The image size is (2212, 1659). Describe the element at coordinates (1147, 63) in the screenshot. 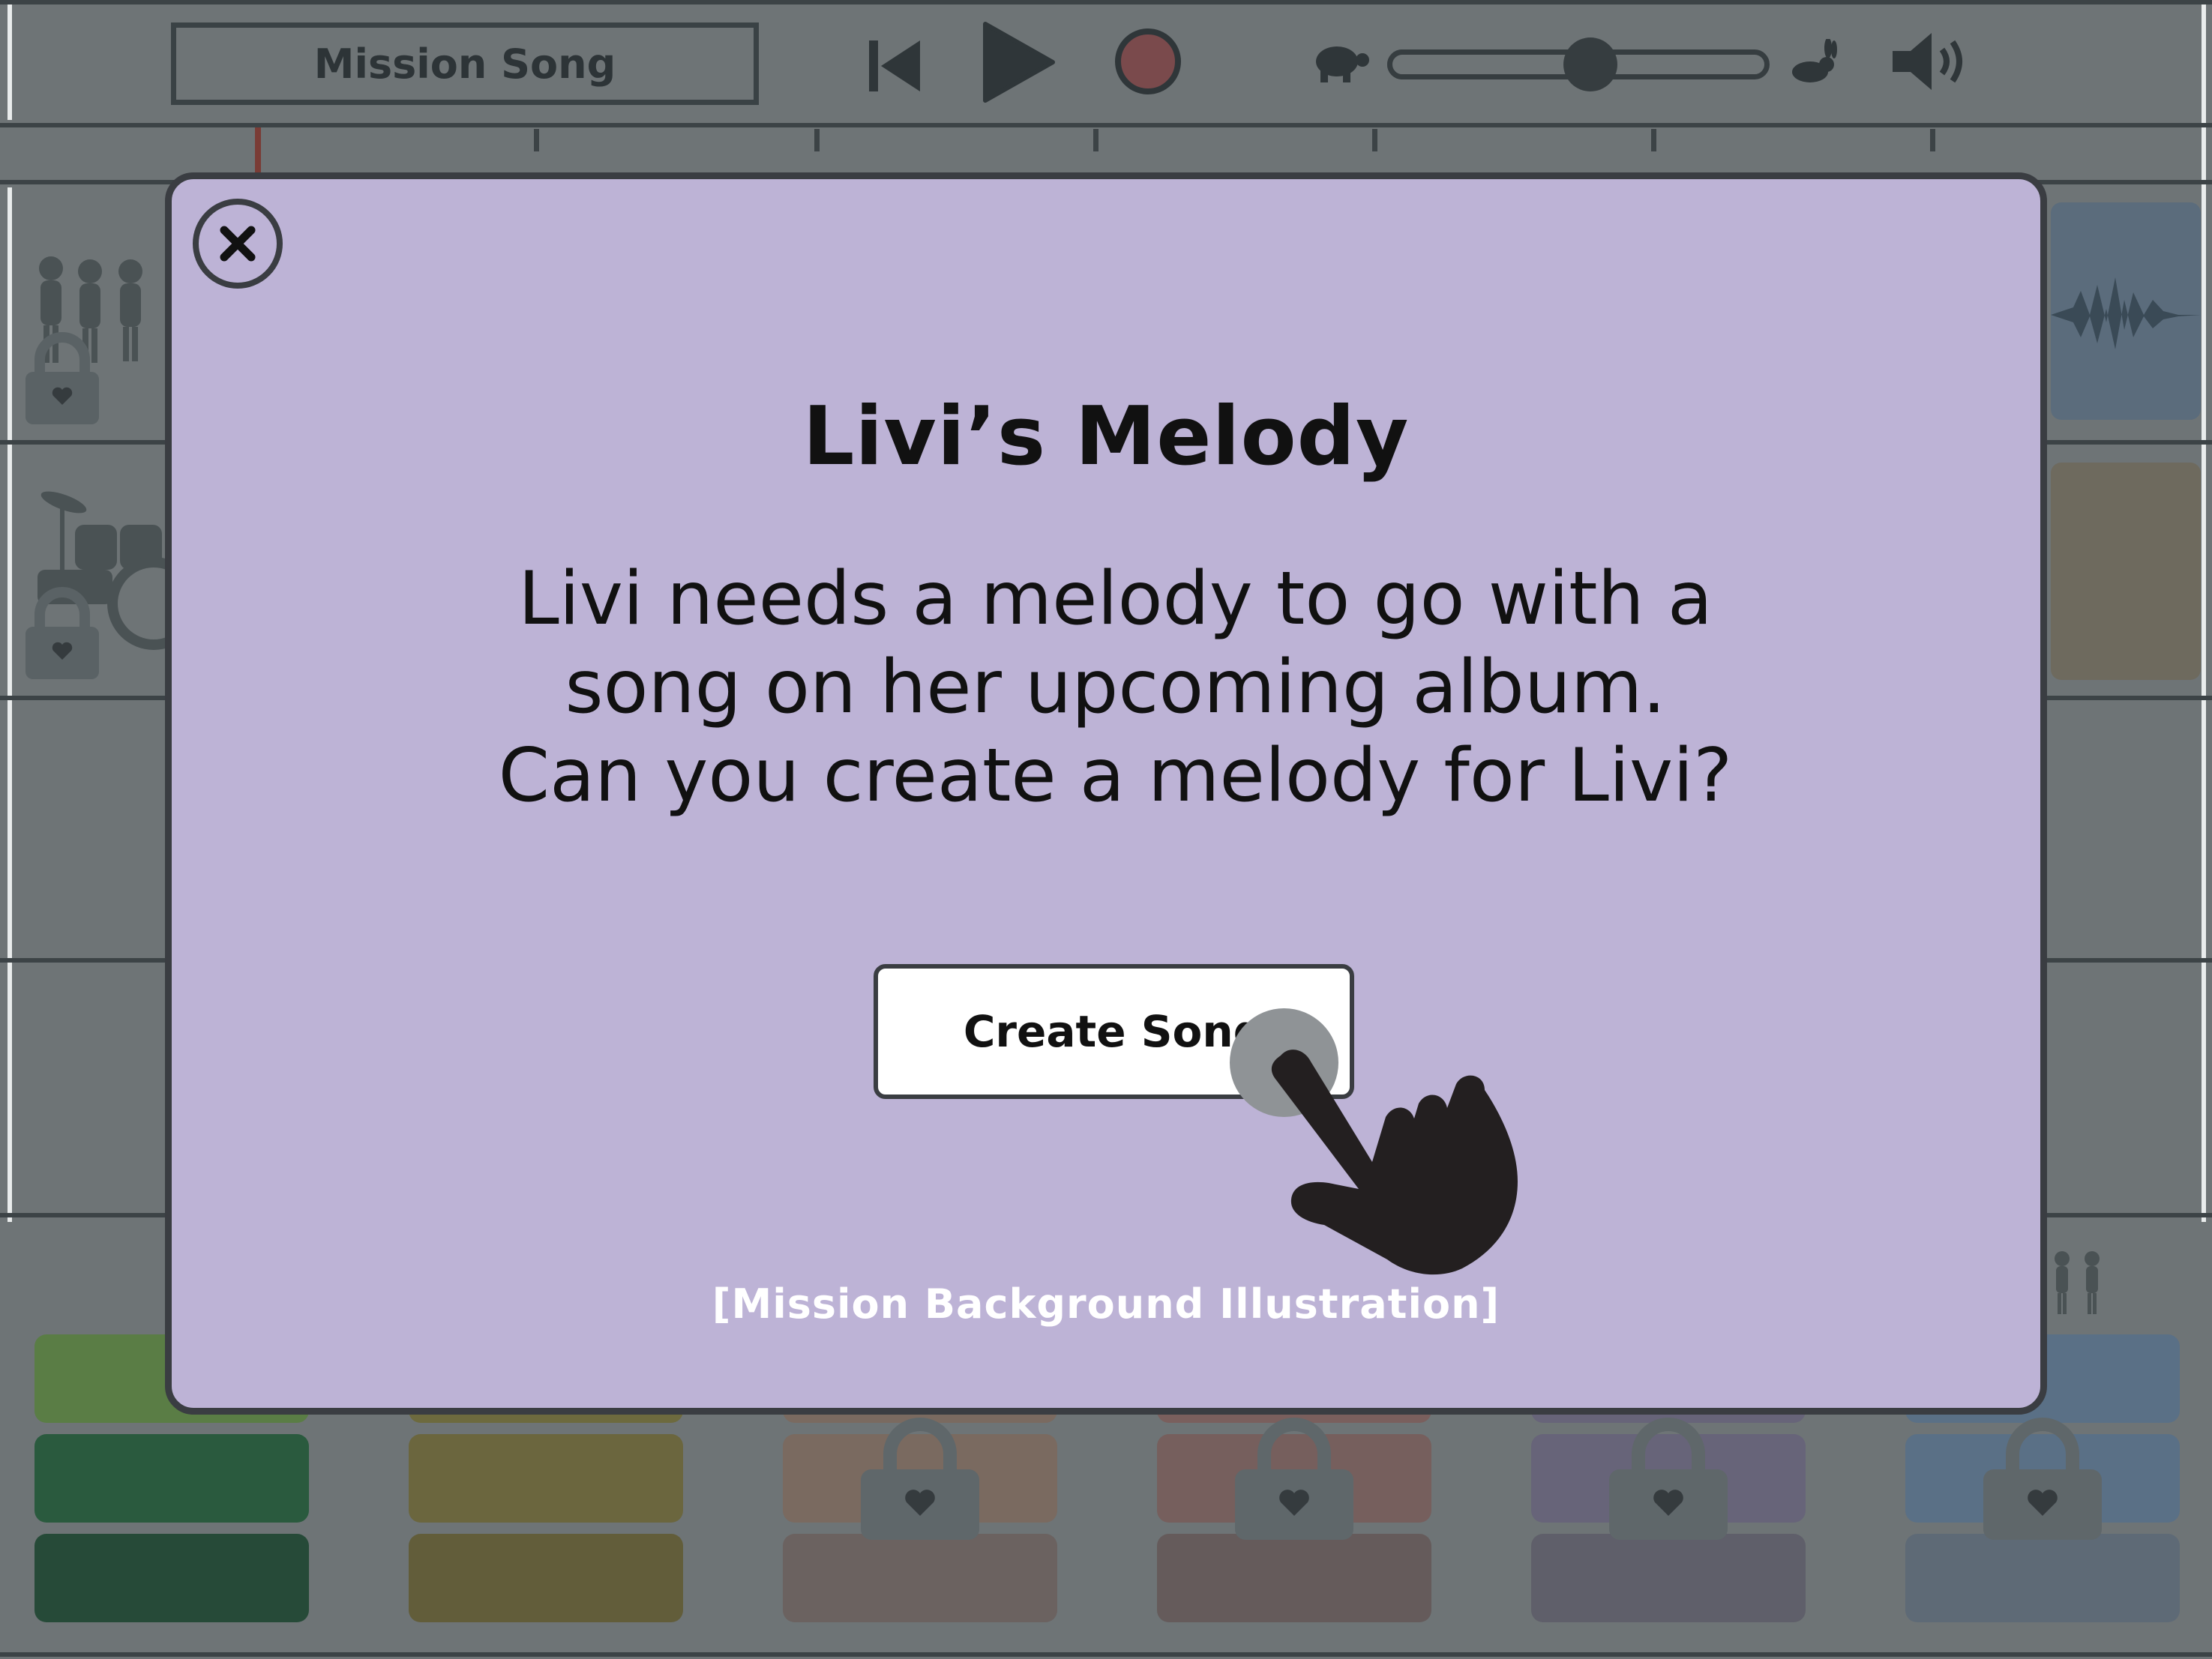

I see `record-icon` at that location.